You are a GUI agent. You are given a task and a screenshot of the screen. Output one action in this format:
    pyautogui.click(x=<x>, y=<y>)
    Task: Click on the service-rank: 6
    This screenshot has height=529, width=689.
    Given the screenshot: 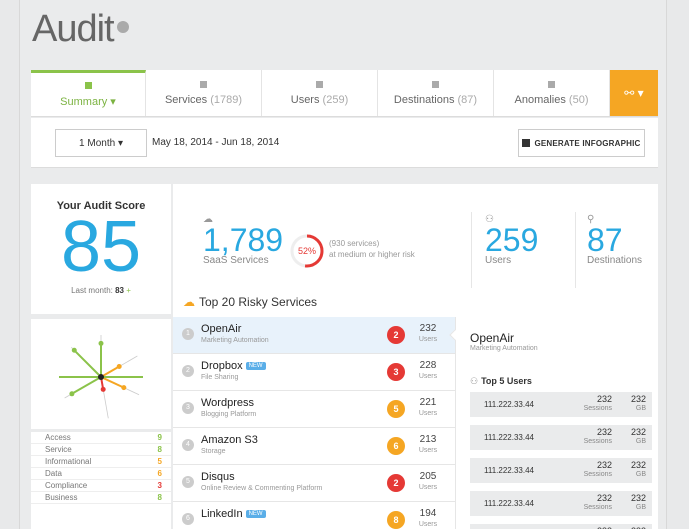 What is the action you would take?
    pyautogui.click(x=188, y=519)
    